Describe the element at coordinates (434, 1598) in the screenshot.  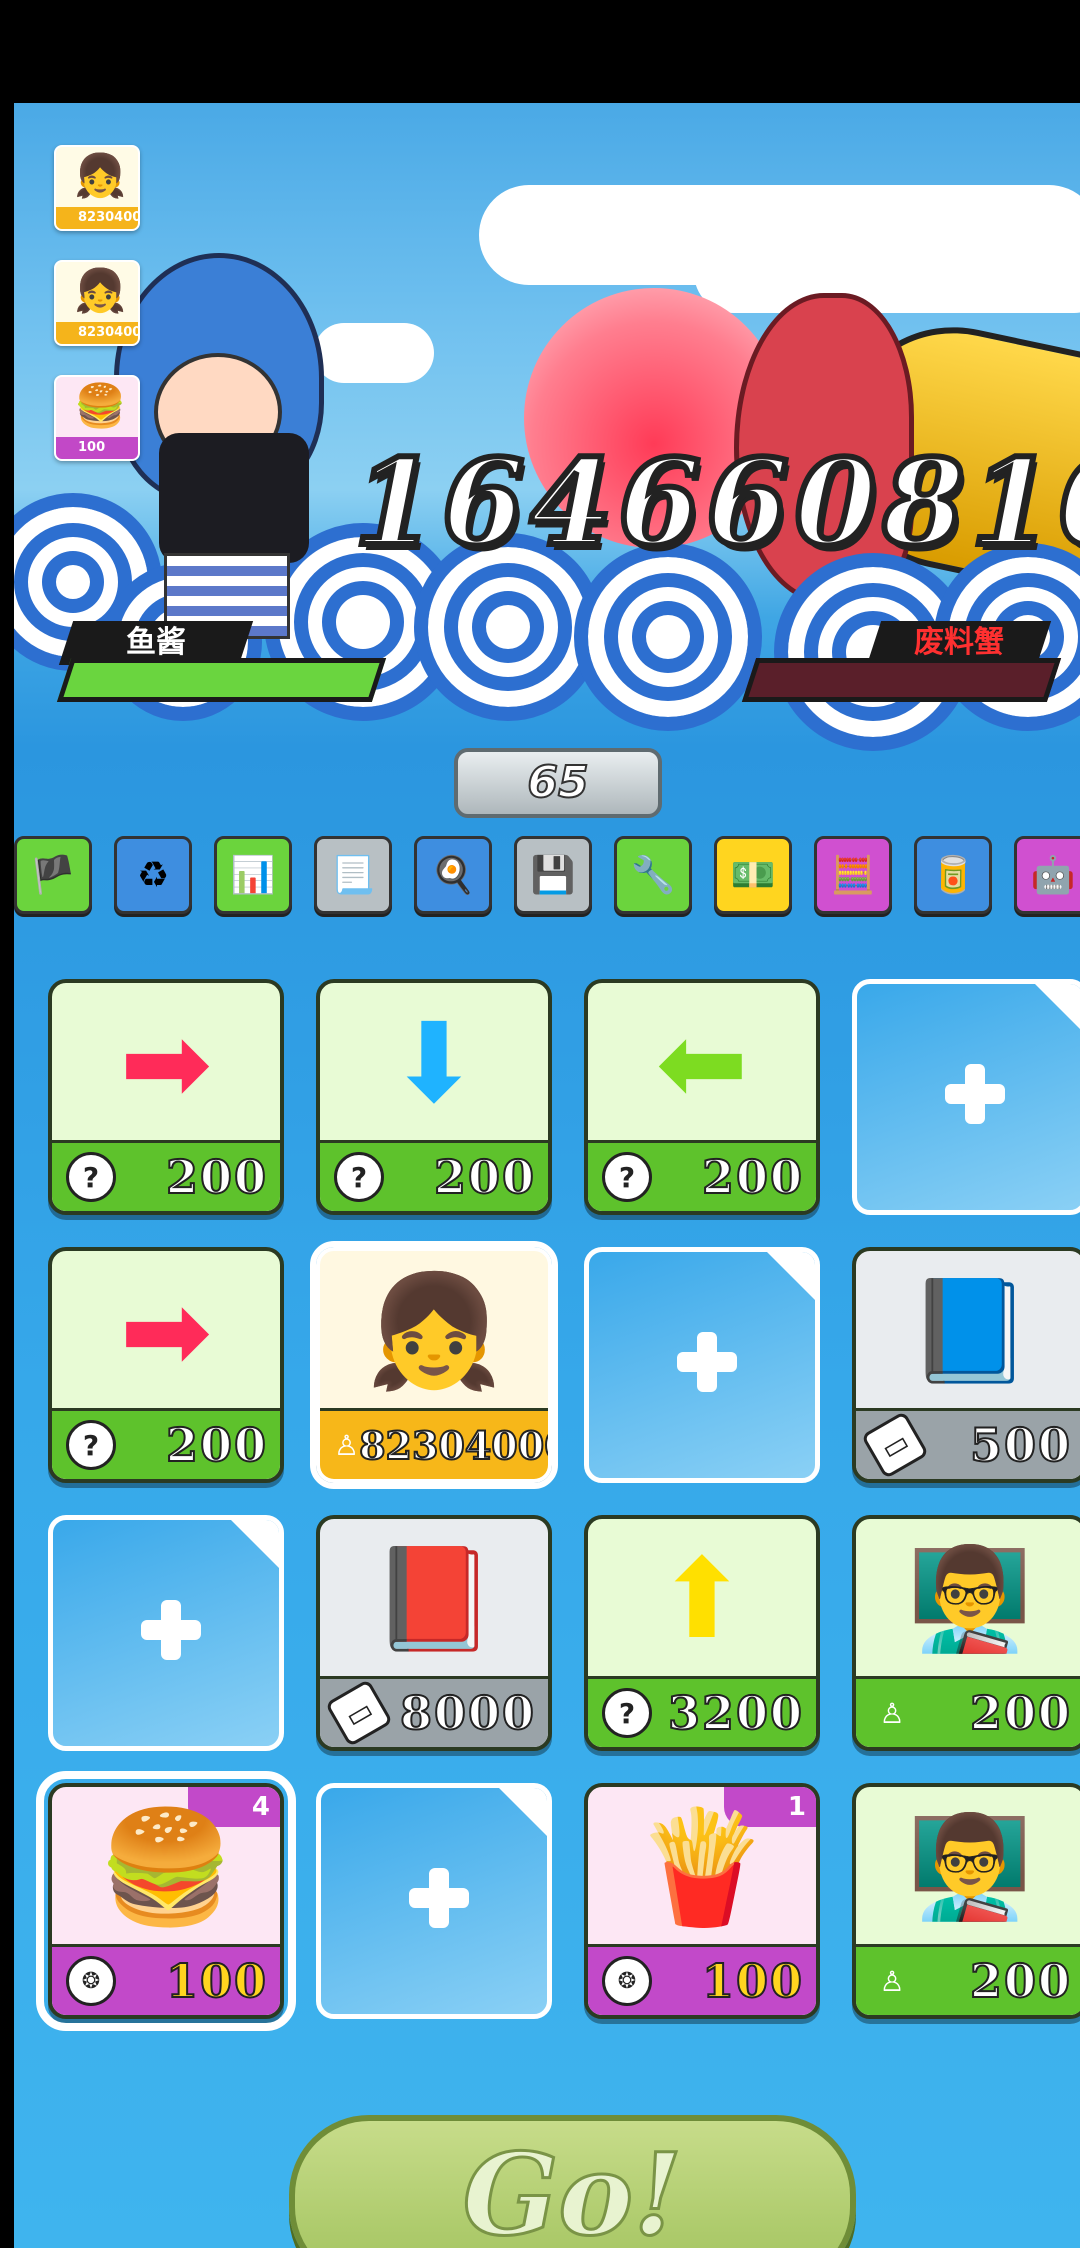
I see `book-icon: 📕` at that location.